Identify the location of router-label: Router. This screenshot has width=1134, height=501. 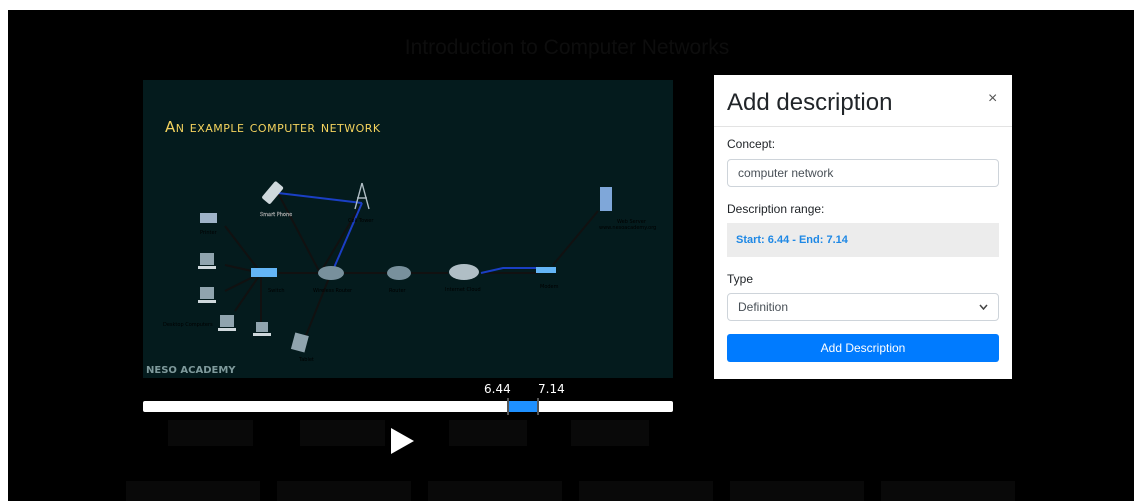
(398, 291).